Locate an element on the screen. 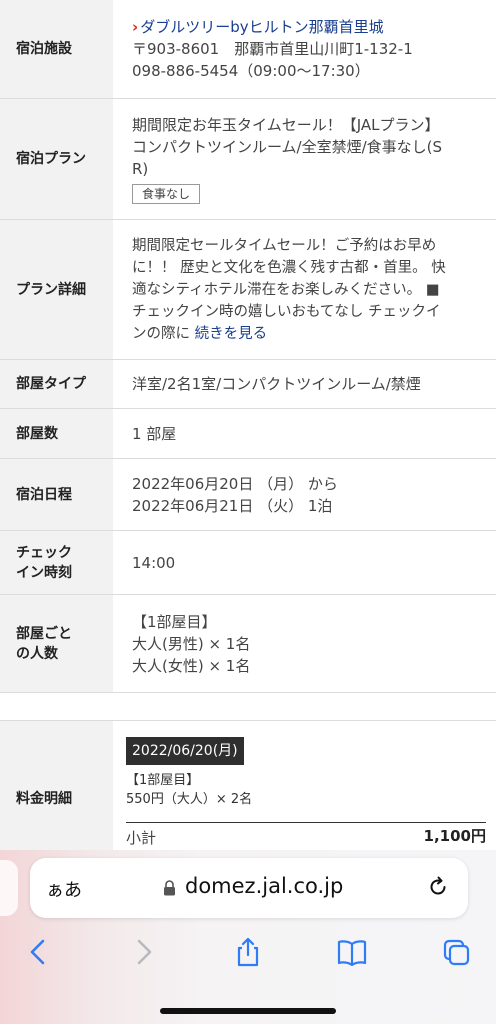 The height and width of the screenshot is (1024, 496). detail-line: ンの際に 続きを見る is located at coordinates (200, 333).